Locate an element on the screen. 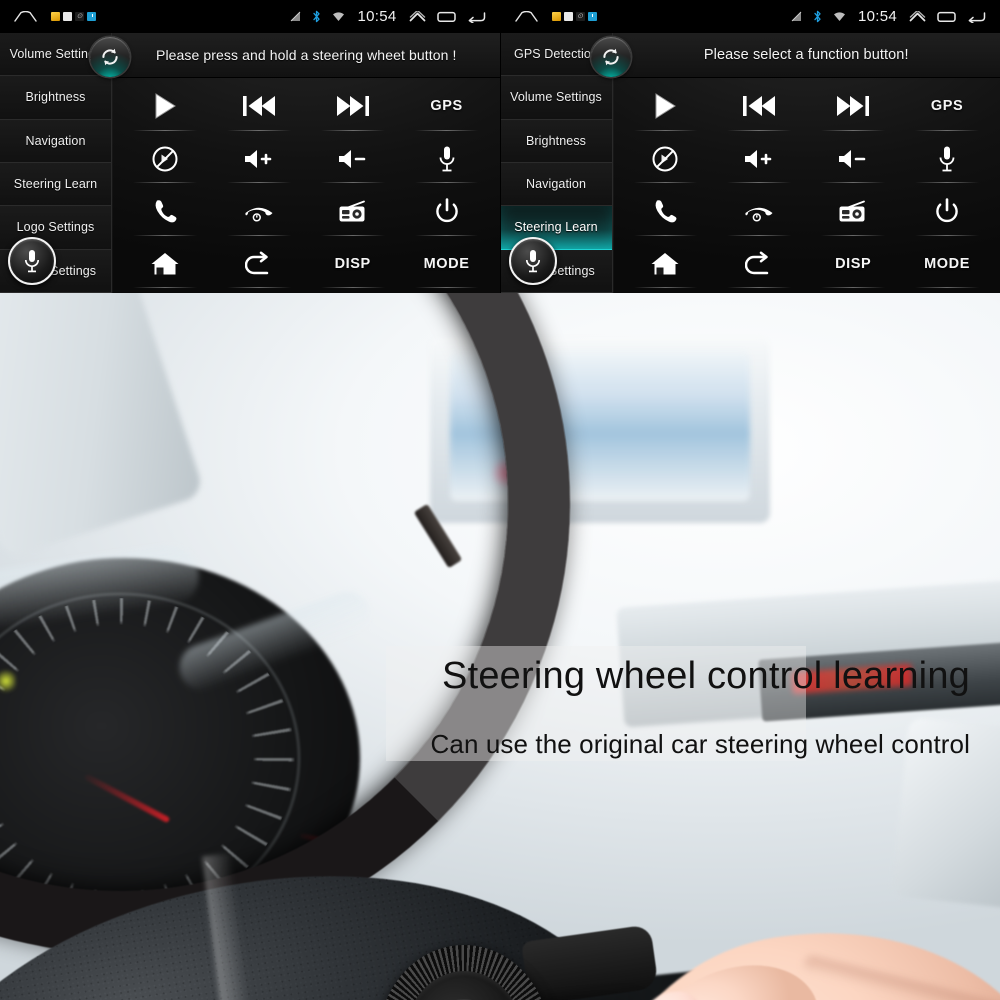  signal-icon is located at coordinates (796, 16).